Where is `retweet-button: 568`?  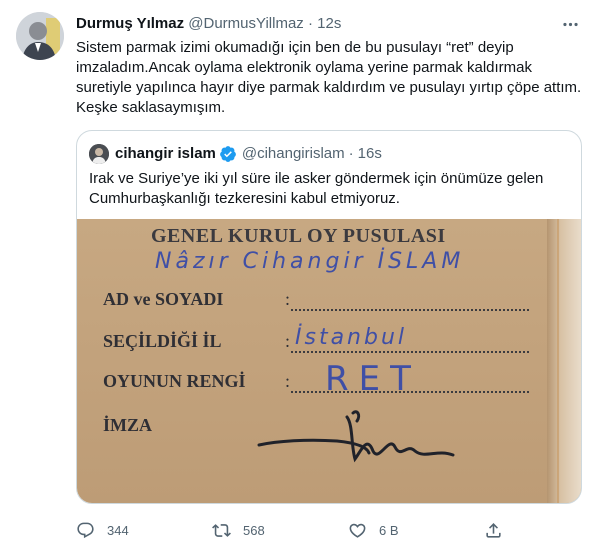 retweet-button: 568 is located at coordinates (238, 530).